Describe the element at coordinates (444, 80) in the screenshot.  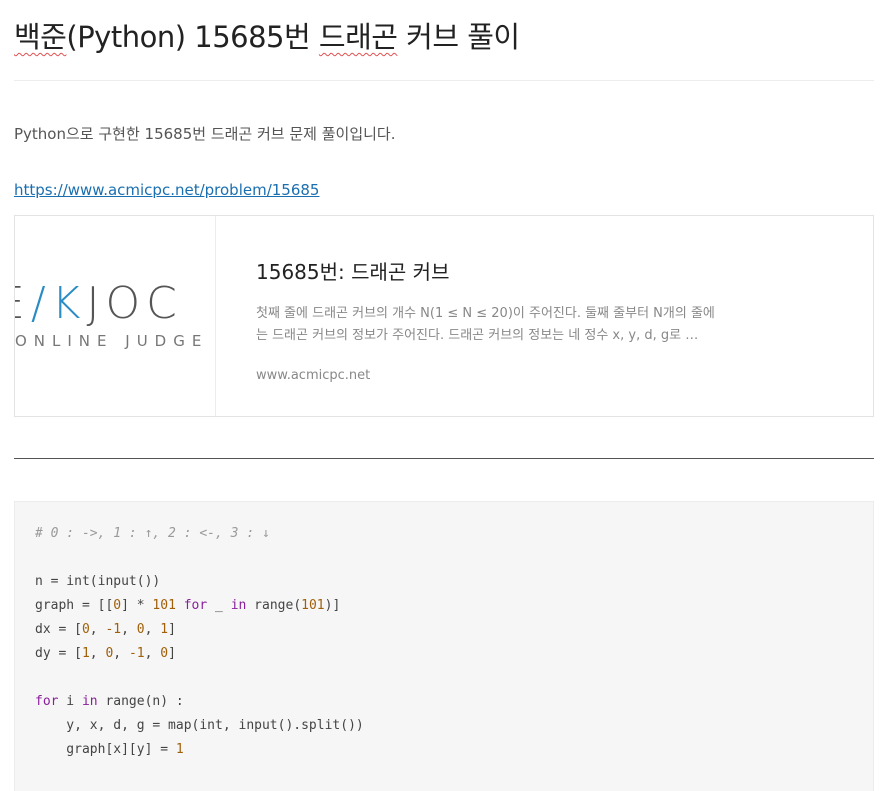
I see `title-divider` at that location.